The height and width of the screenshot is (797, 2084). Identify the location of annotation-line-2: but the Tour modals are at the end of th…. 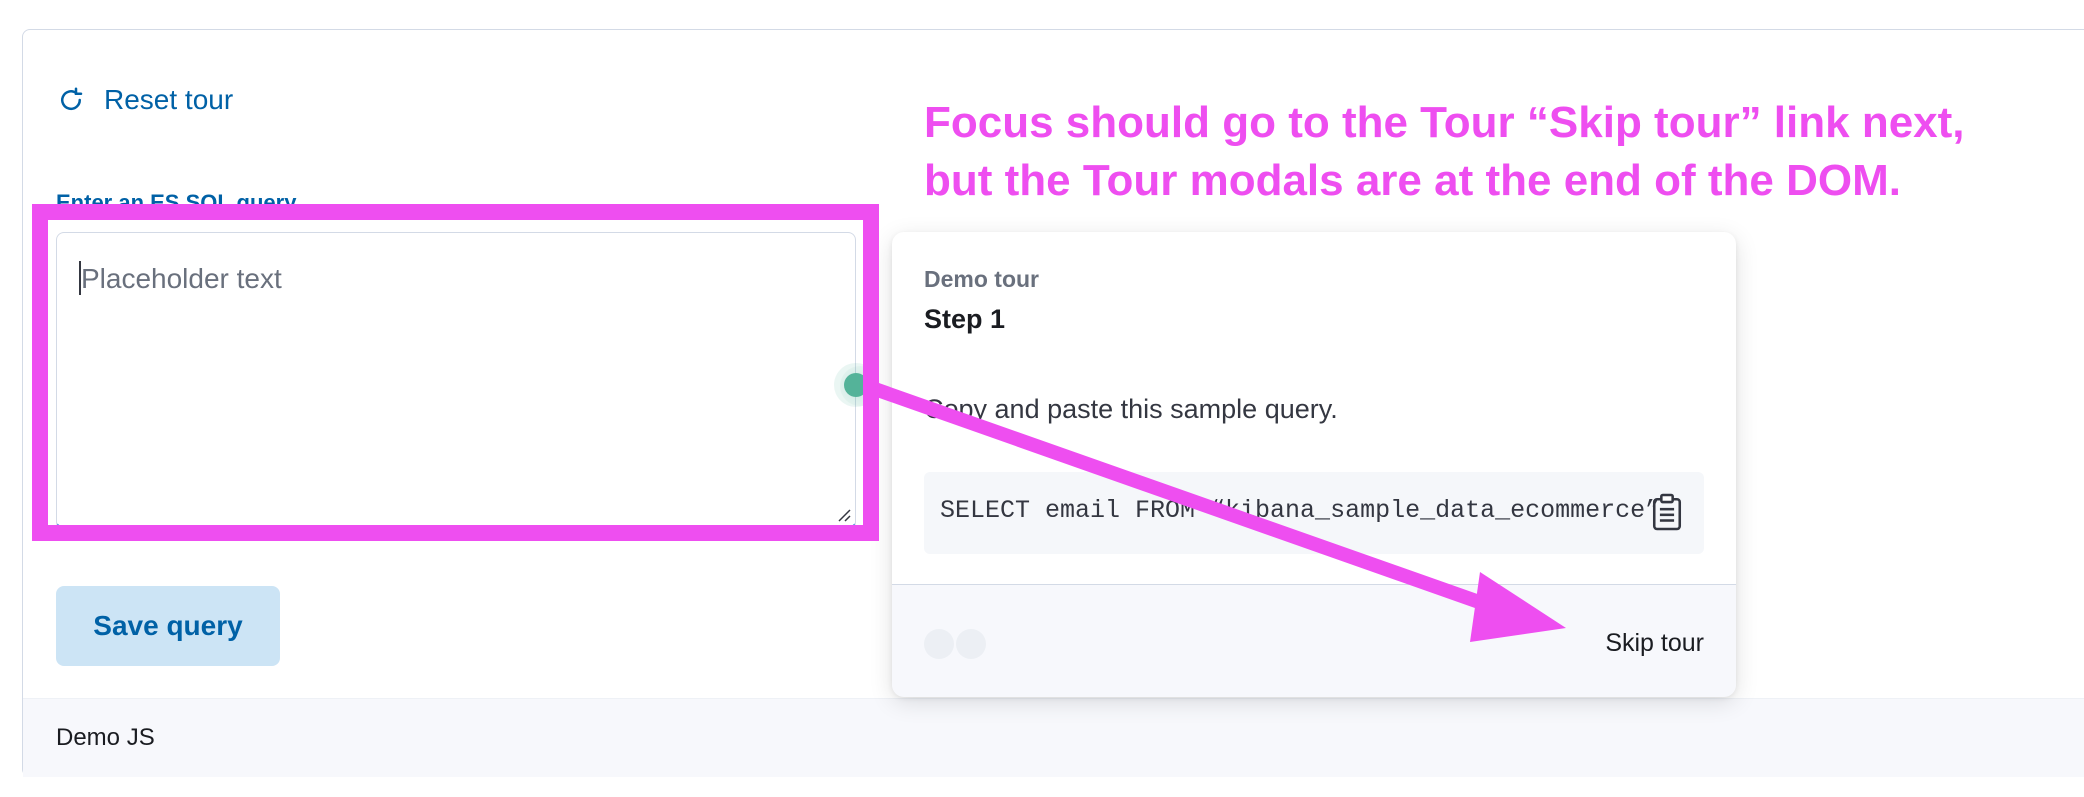
(1413, 180).